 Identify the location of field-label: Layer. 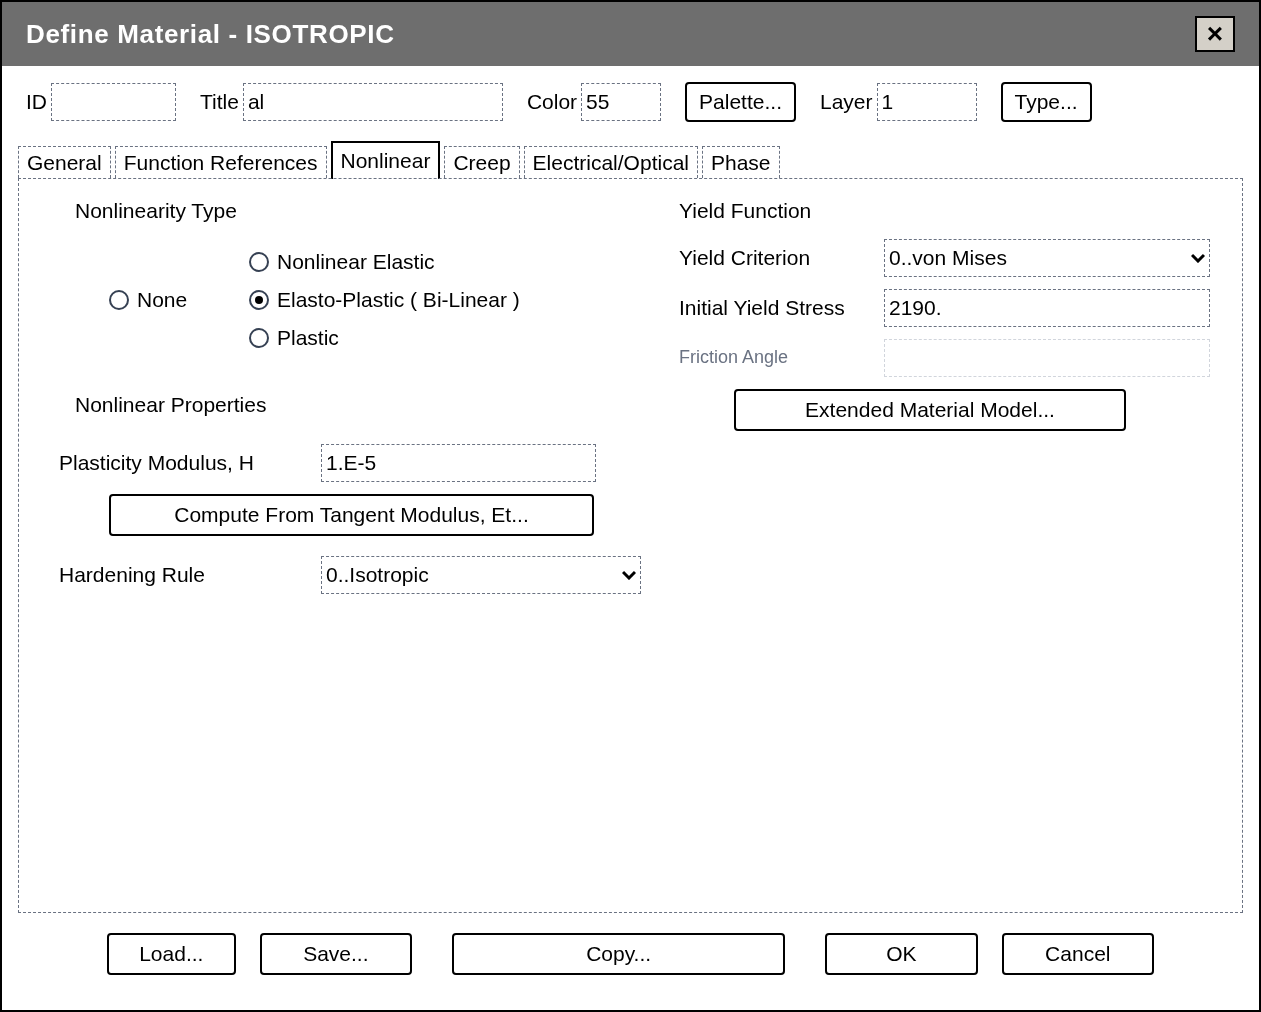
(846, 102).